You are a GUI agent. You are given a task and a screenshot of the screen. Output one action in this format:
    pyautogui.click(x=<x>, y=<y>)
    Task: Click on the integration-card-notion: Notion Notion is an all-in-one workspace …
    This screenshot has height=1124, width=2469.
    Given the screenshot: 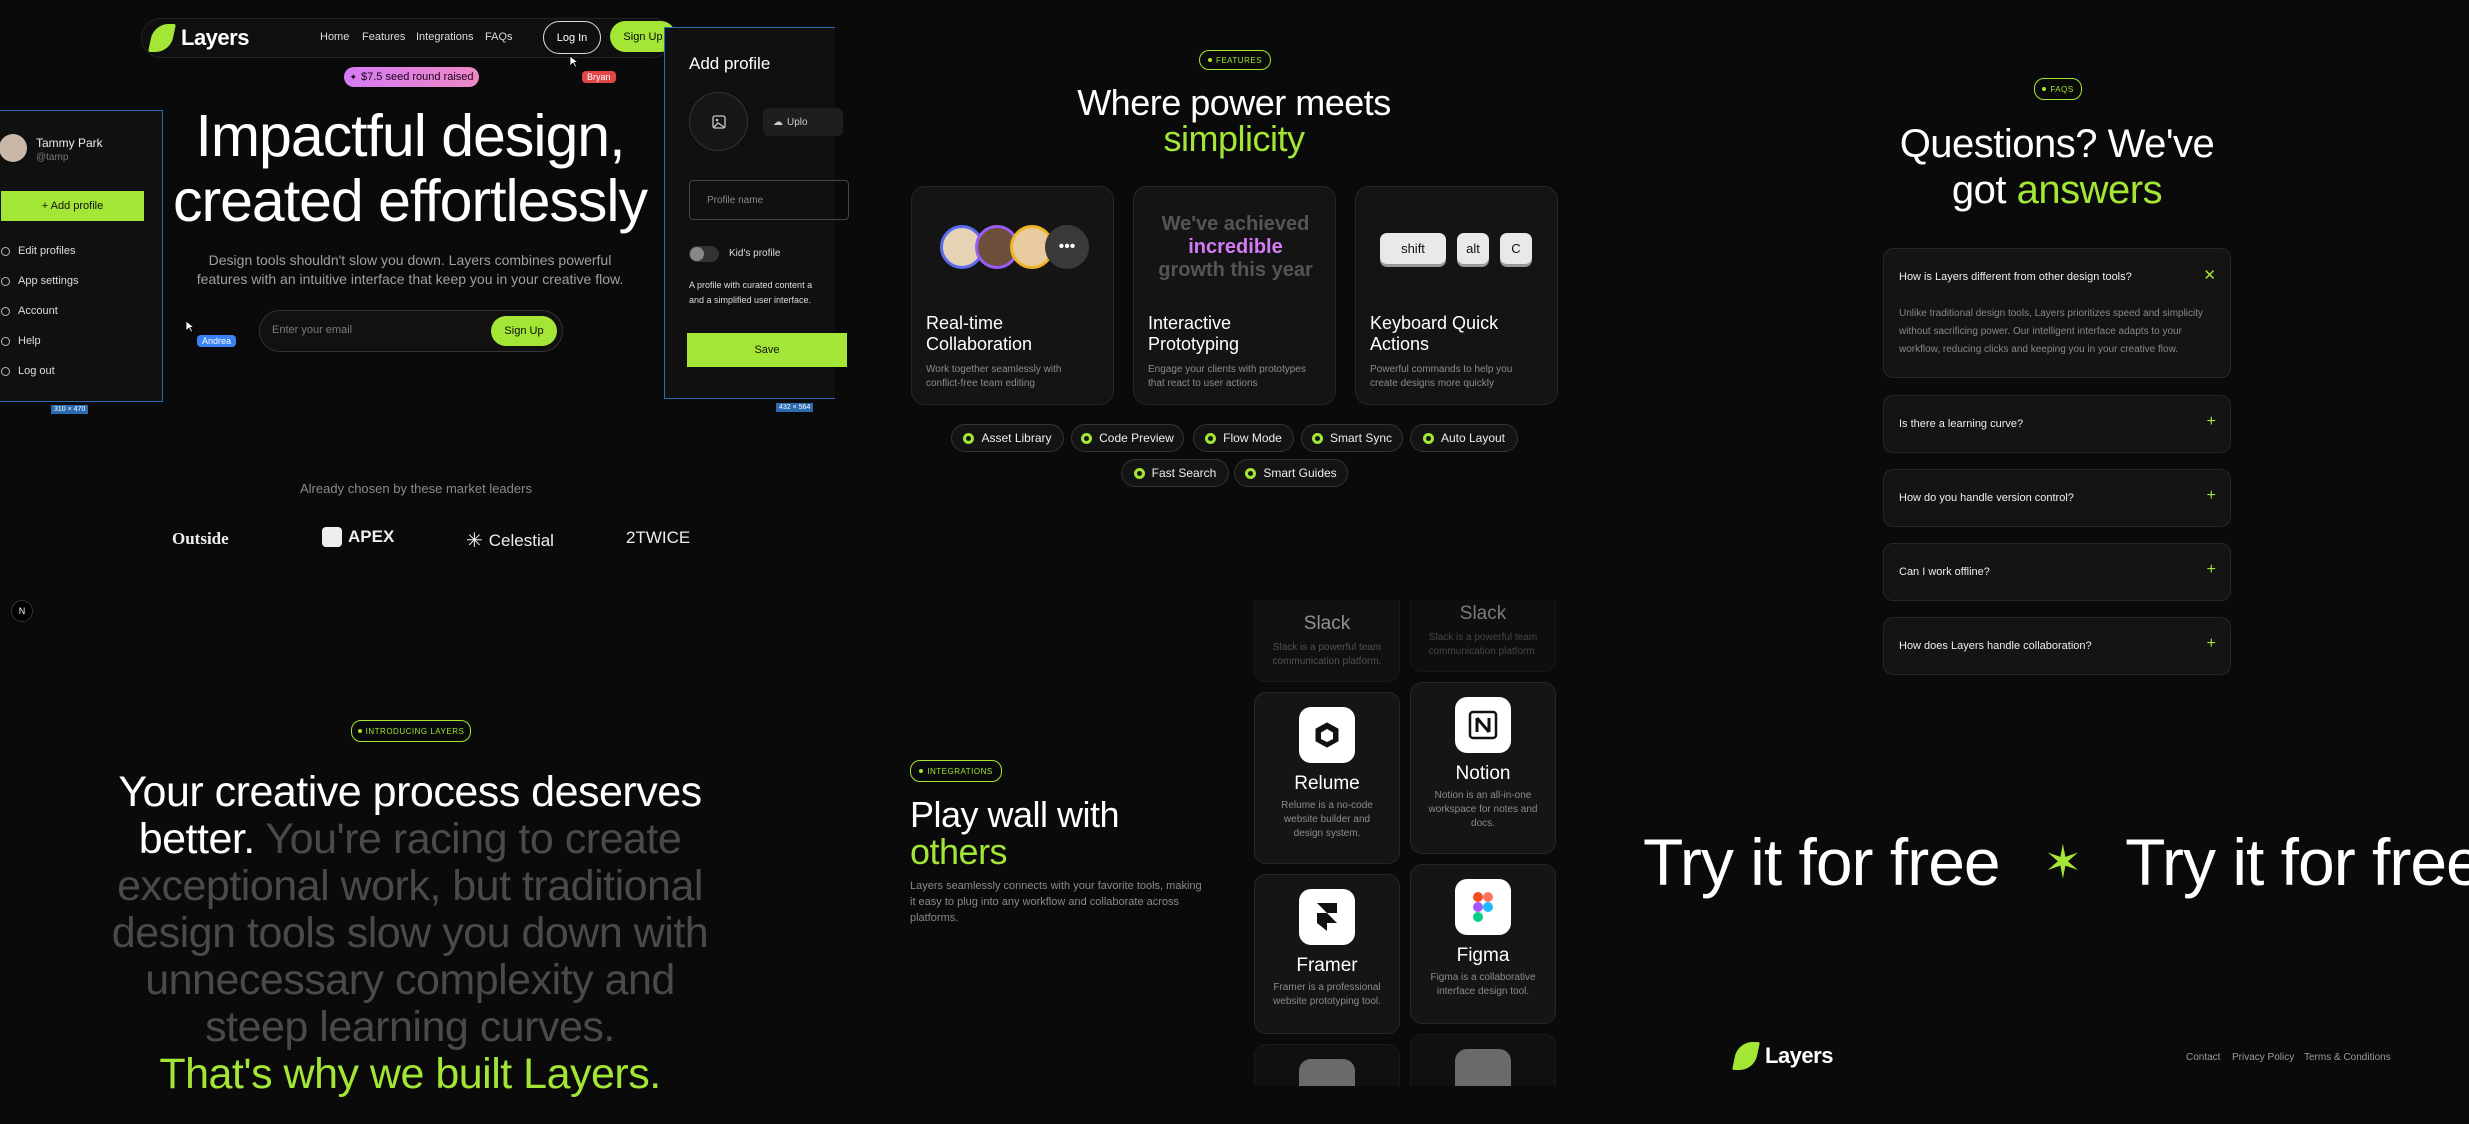 What is the action you would take?
    pyautogui.click(x=1483, y=768)
    